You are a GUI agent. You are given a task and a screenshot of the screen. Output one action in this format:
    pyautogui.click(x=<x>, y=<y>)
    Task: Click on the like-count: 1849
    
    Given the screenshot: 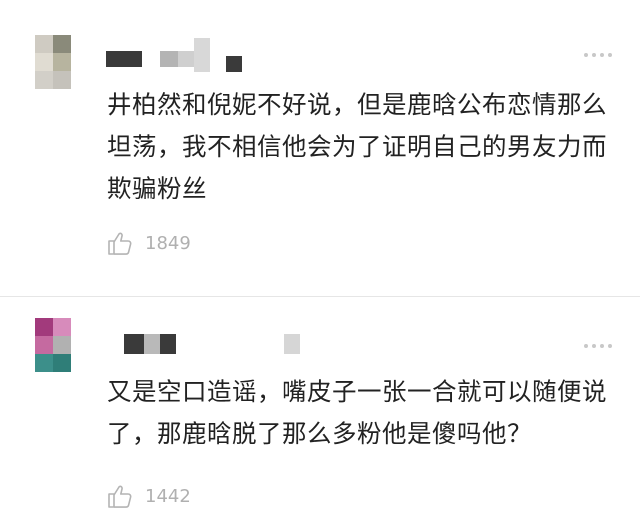 What is the action you would take?
    pyautogui.click(x=168, y=243)
    